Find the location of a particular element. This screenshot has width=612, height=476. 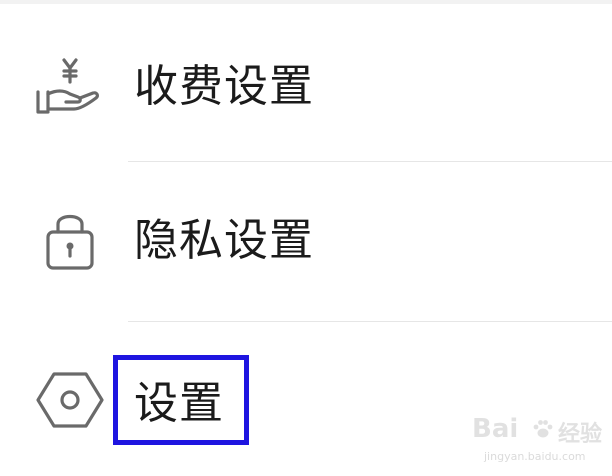

baidu-jingyan-watermark: Bai 经验 jingyan.baidu.com is located at coordinates (538, 440).